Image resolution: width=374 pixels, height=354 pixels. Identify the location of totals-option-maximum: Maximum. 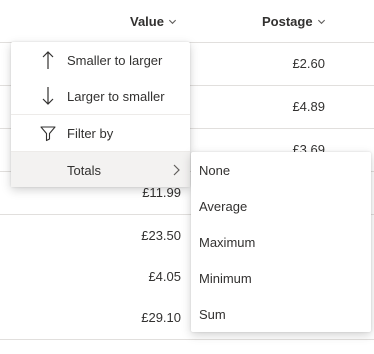
(281, 242).